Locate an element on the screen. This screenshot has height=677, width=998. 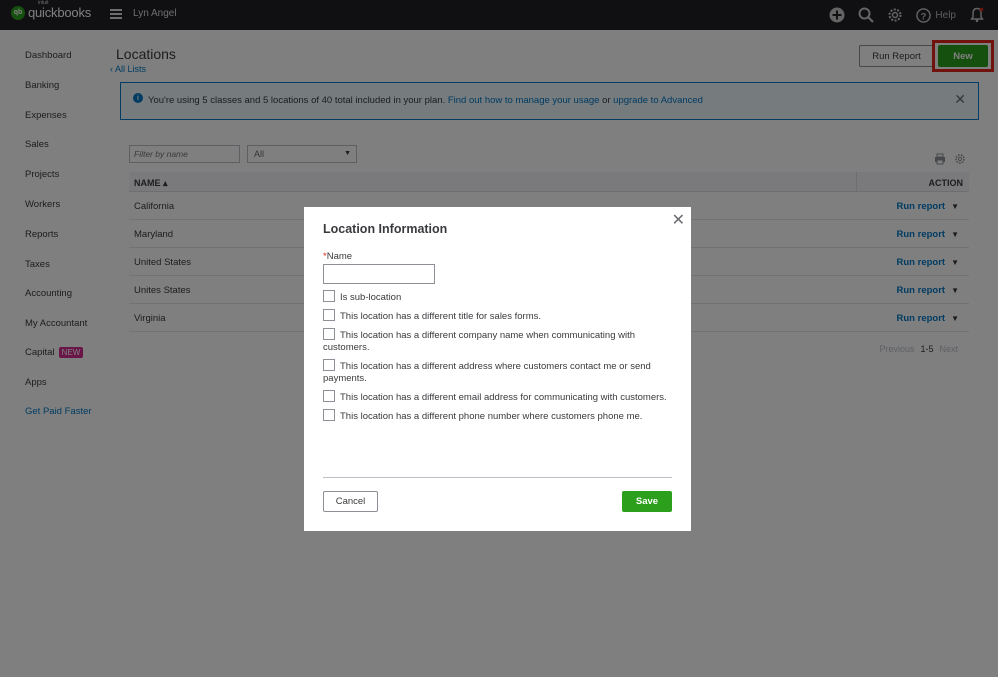
sub-location-checkbox is located at coordinates (329, 296).